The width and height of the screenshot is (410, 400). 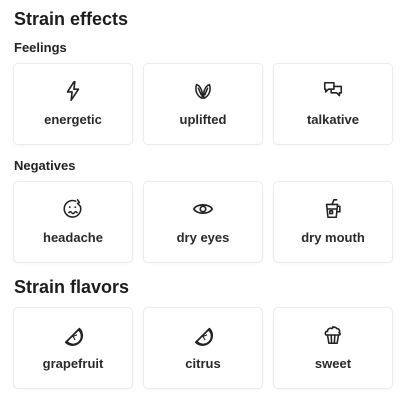 I want to click on strain-flavors-title: Strain flavors, so click(x=72, y=287).